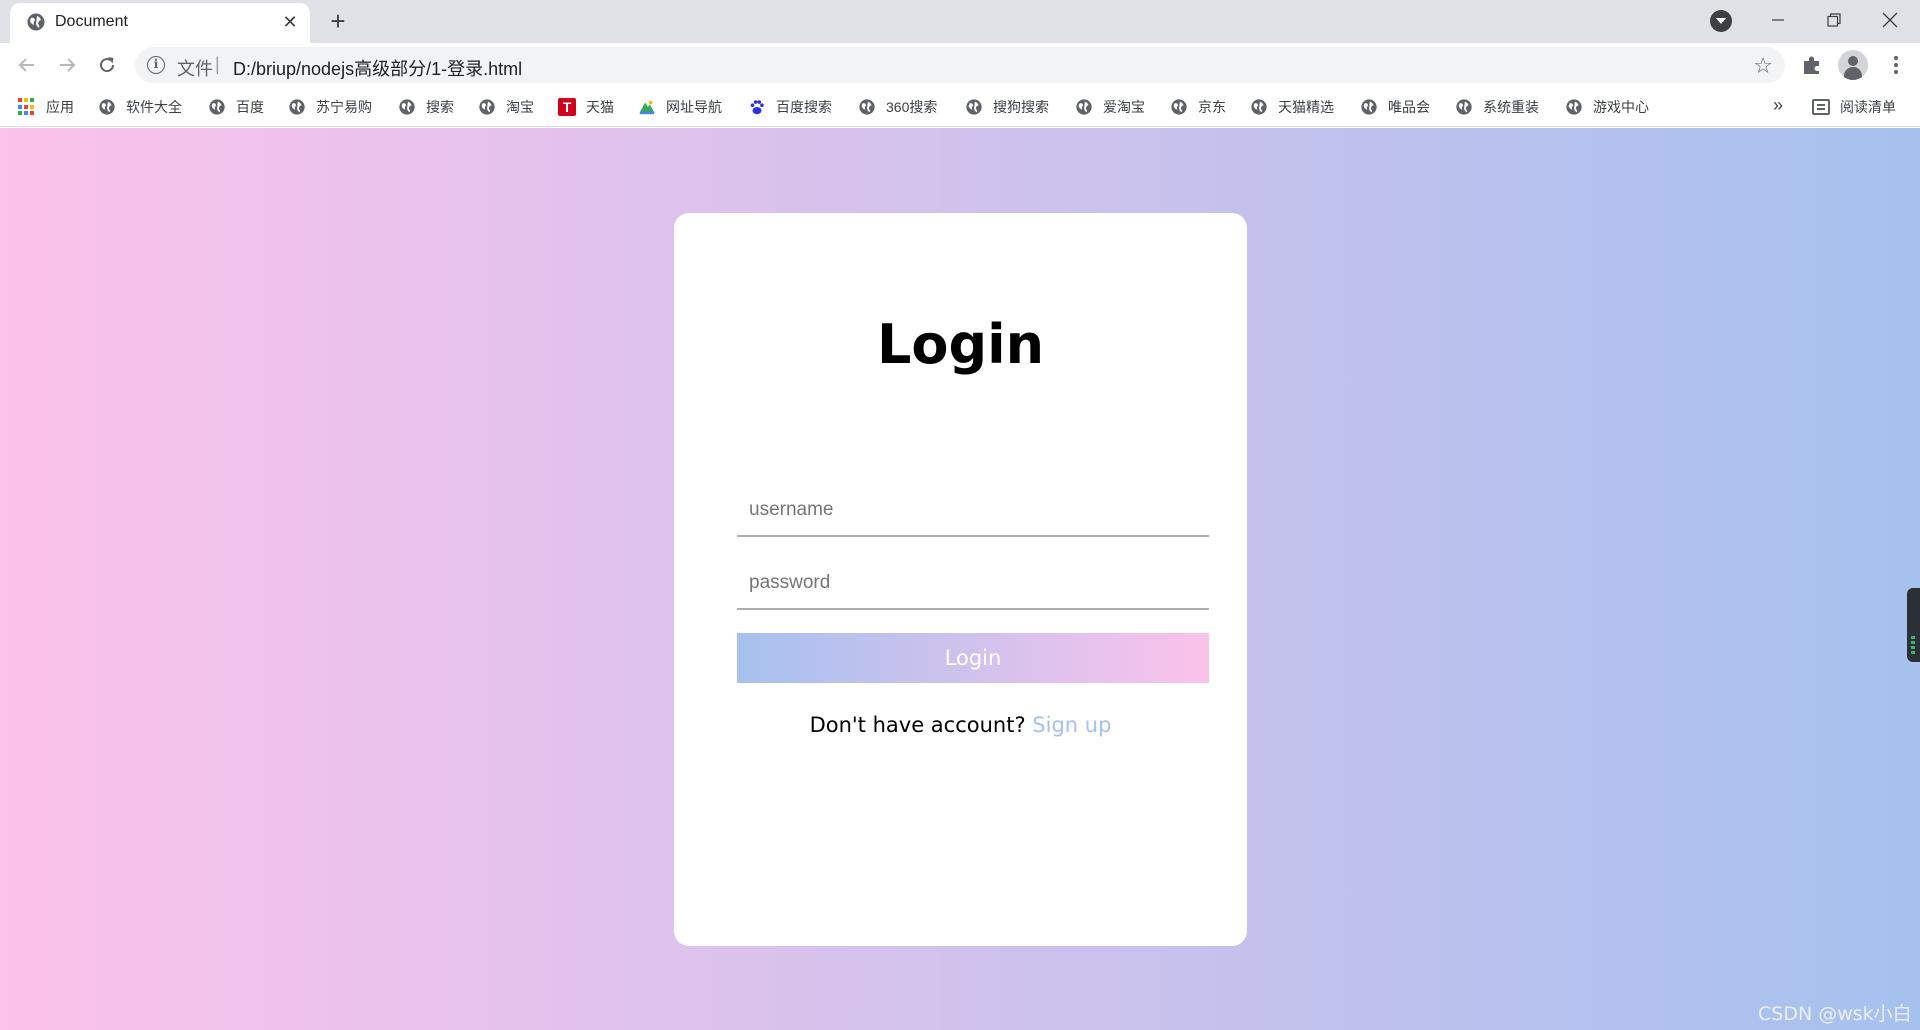  I want to click on nav-site-icon, so click(647, 107).